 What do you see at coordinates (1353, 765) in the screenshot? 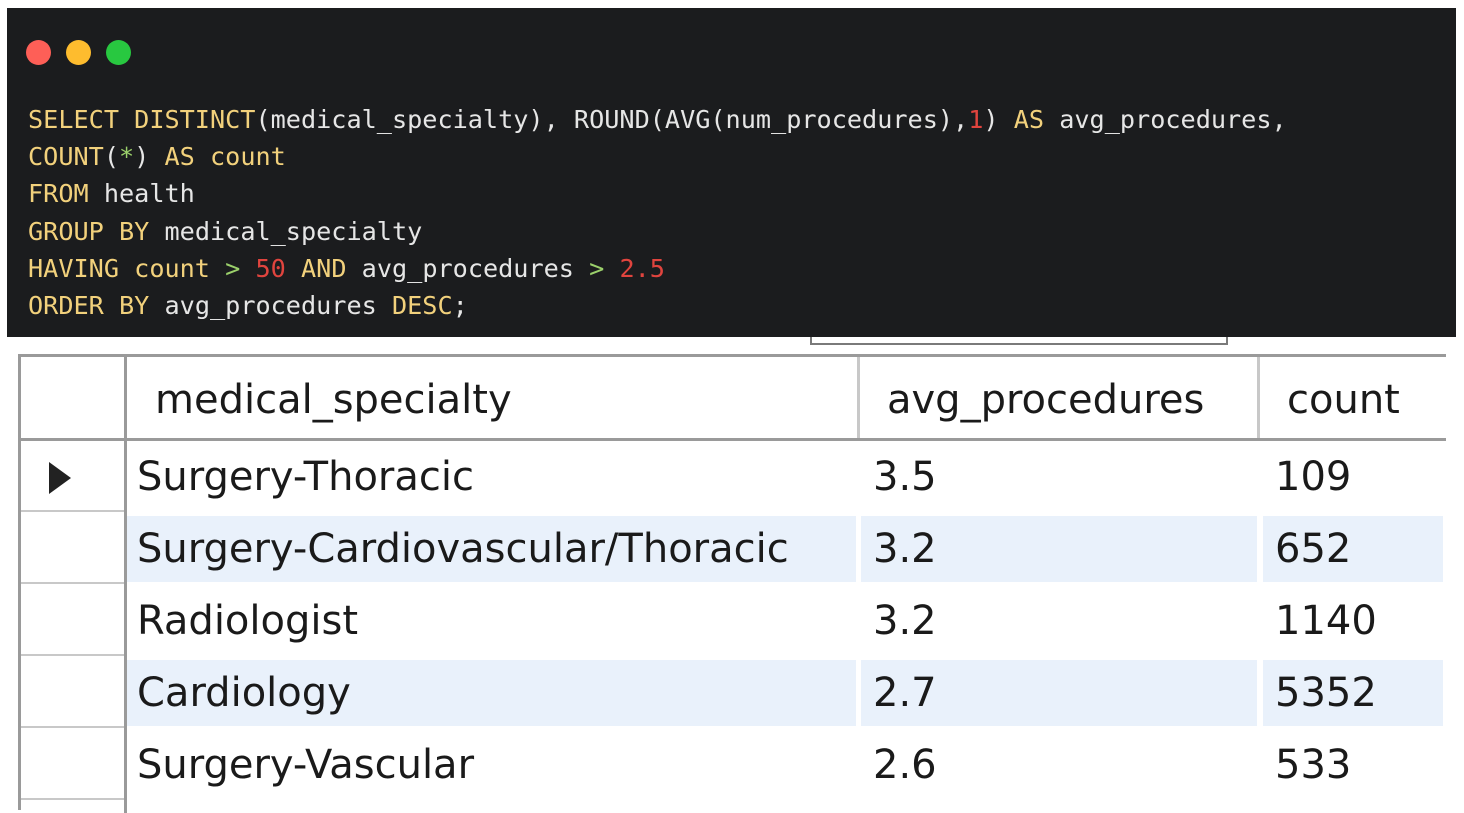
I see `table-cell-count: 533` at bounding box center [1353, 765].